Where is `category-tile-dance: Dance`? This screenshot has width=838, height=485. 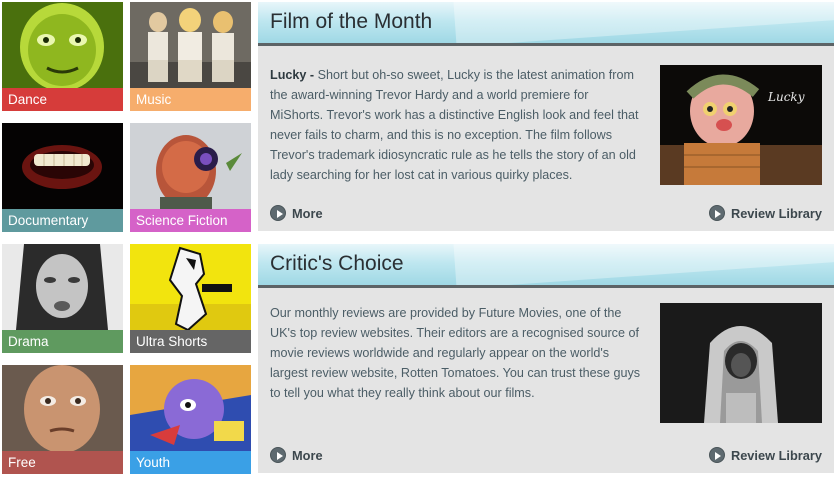
category-tile-dance: Dance is located at coordinates (62, 56).